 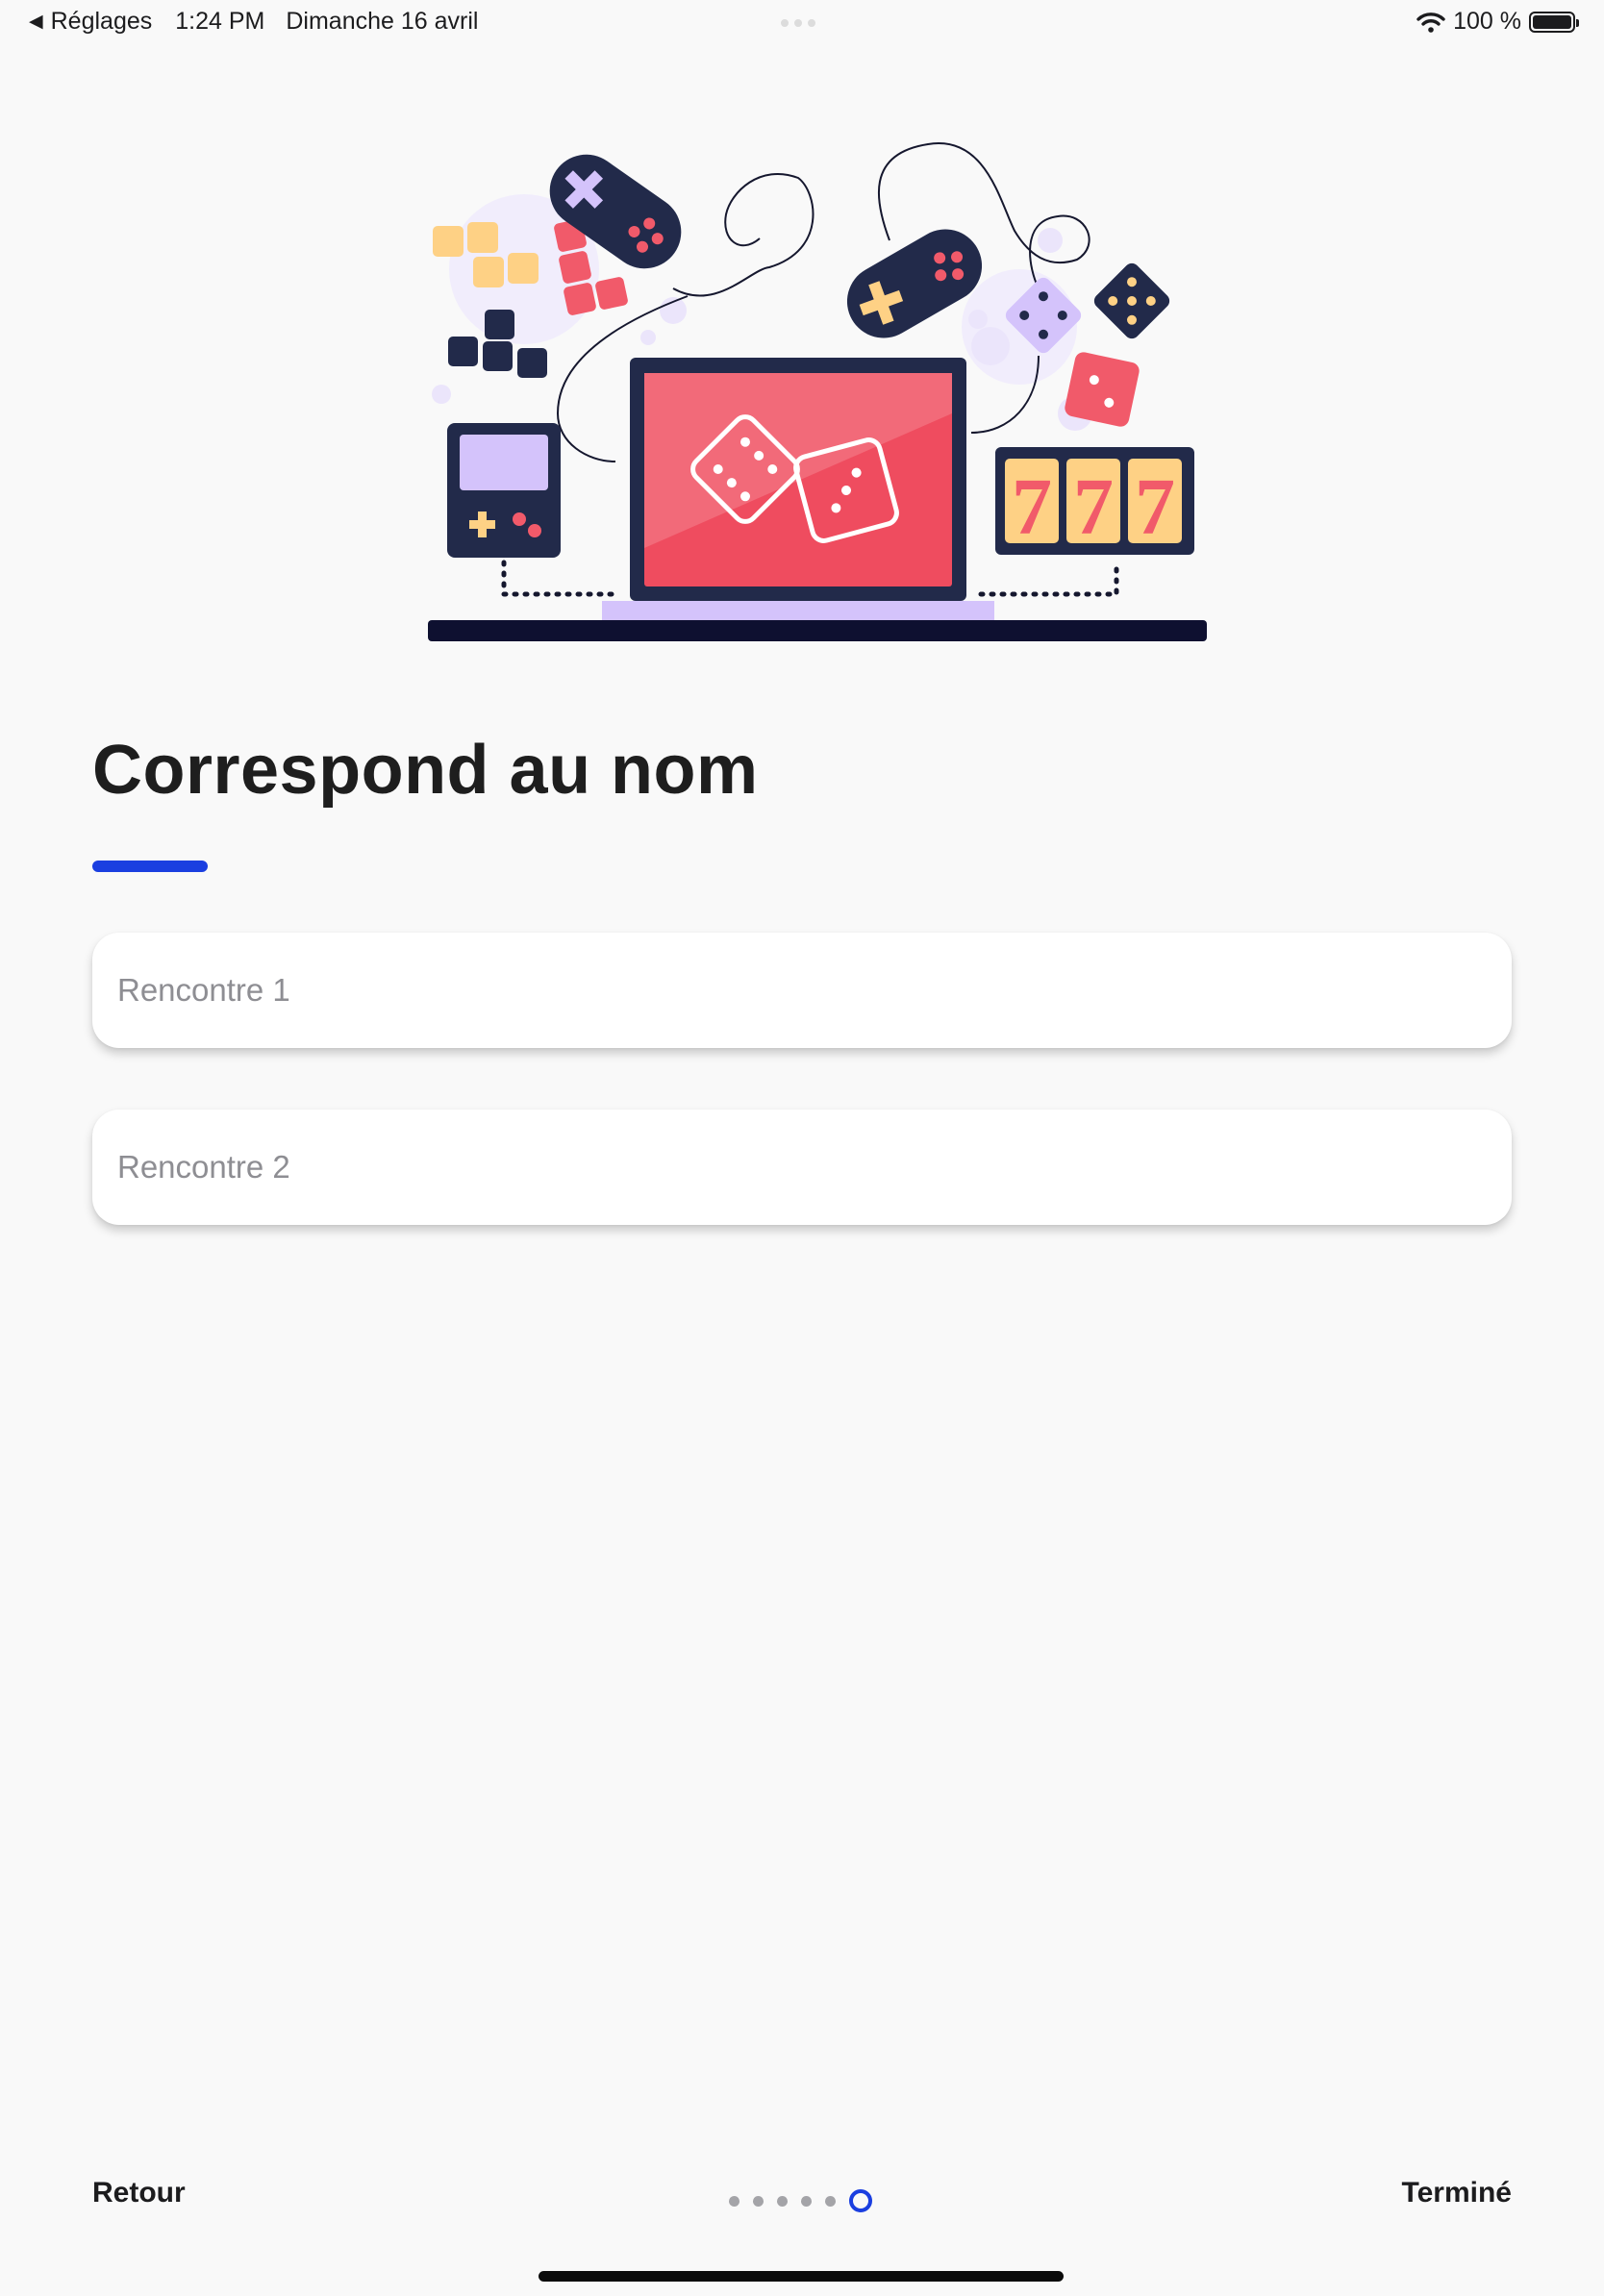 What do you see at coordinates (139, 2193) in the screenshot?
I see `back-button: Retour` at bounding box center [139, 2193].